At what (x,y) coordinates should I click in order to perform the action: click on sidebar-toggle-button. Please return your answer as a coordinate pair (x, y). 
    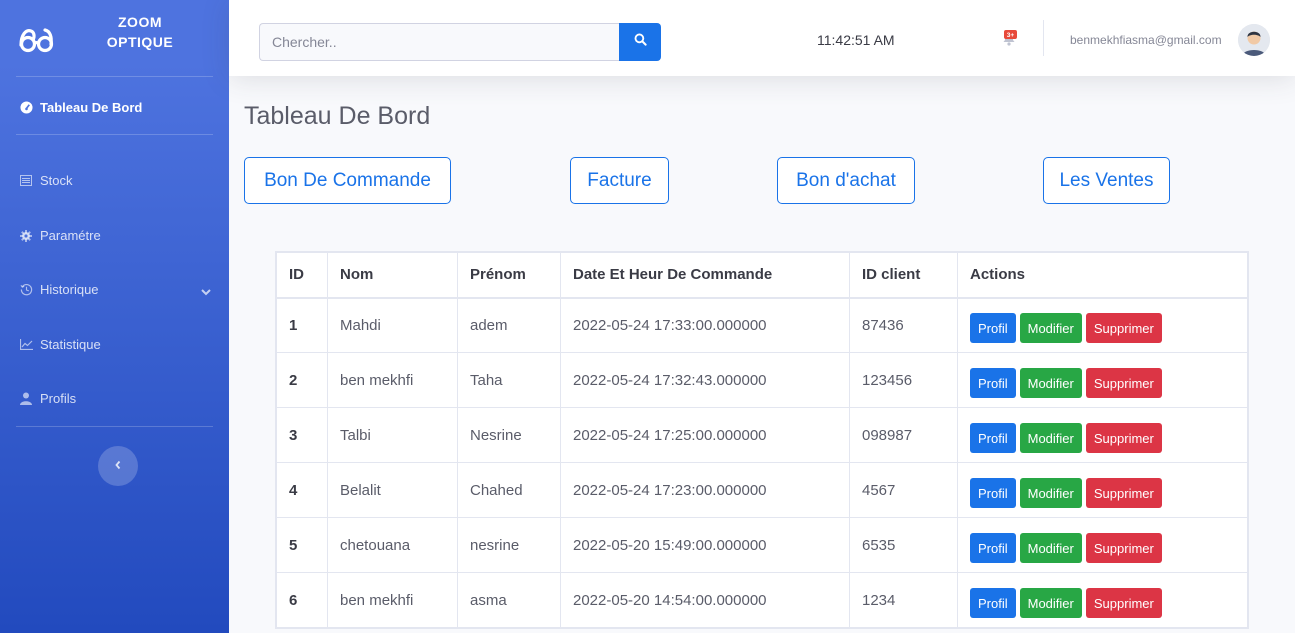
    Looking at the image, I should click on (118, 466).